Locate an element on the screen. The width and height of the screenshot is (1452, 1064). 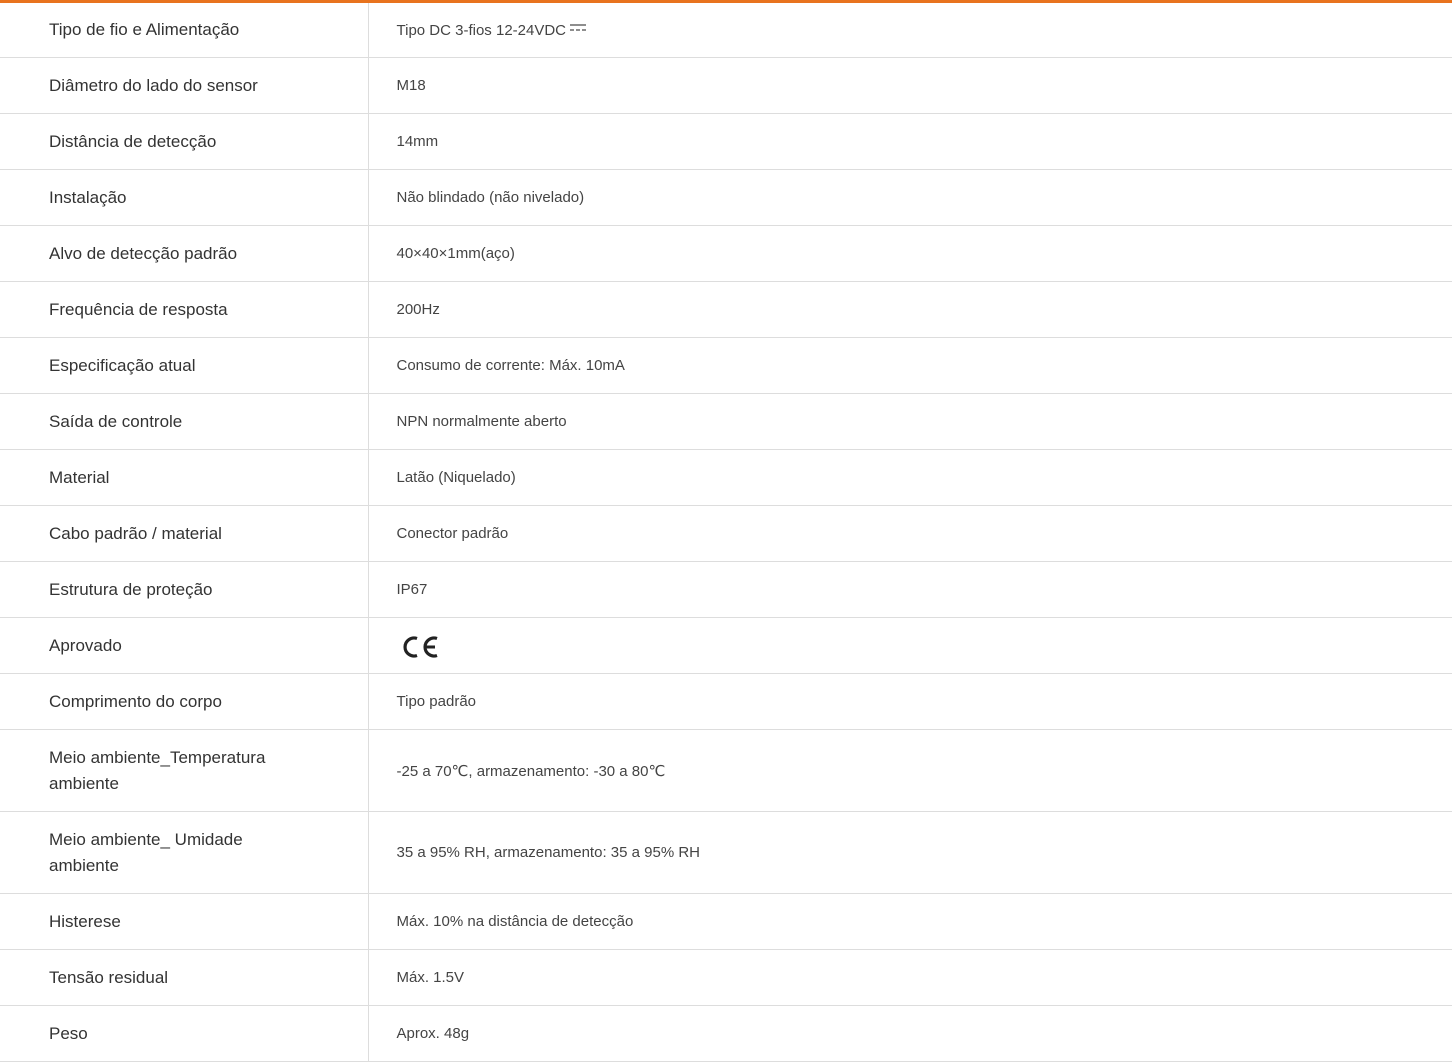
spec-label: Estrutura de proteção is located at coordinates (184, 589).